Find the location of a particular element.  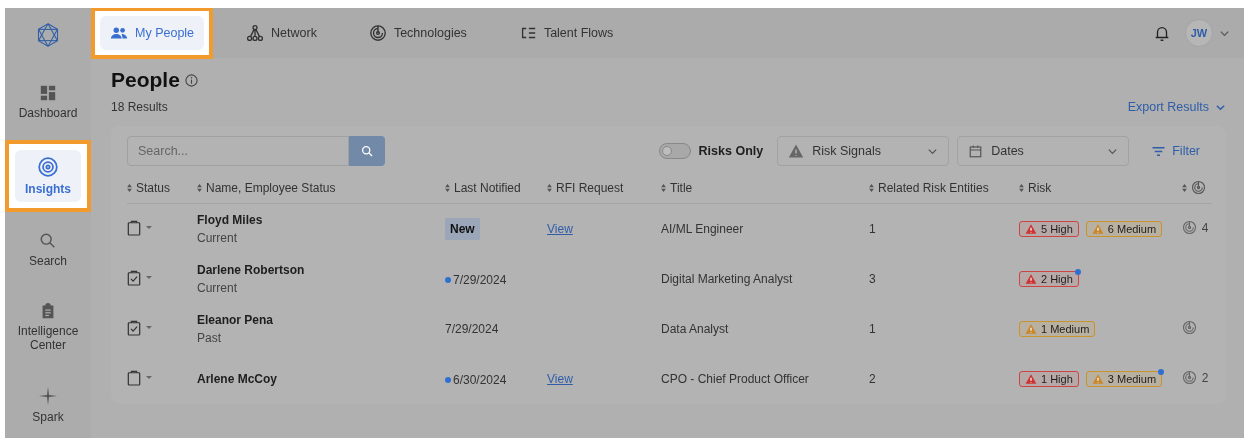

nav-tab: Network is located at coordinates (281, 33).